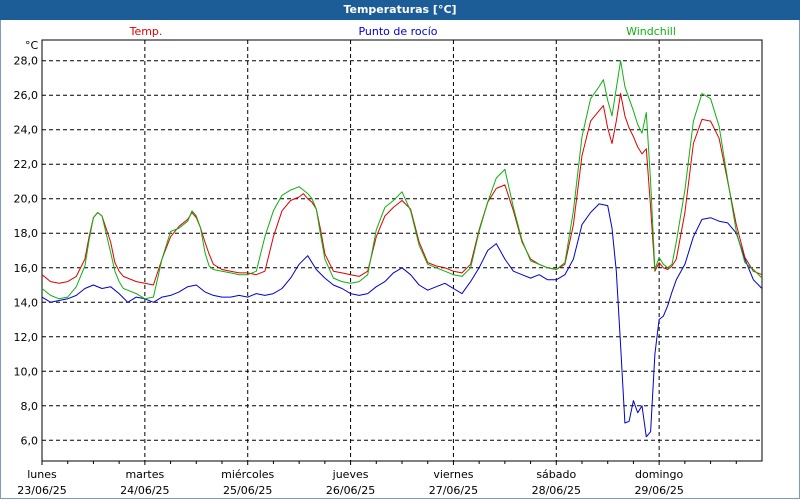  I want to click on y-tick-label: 6,0, so click(30, 440).